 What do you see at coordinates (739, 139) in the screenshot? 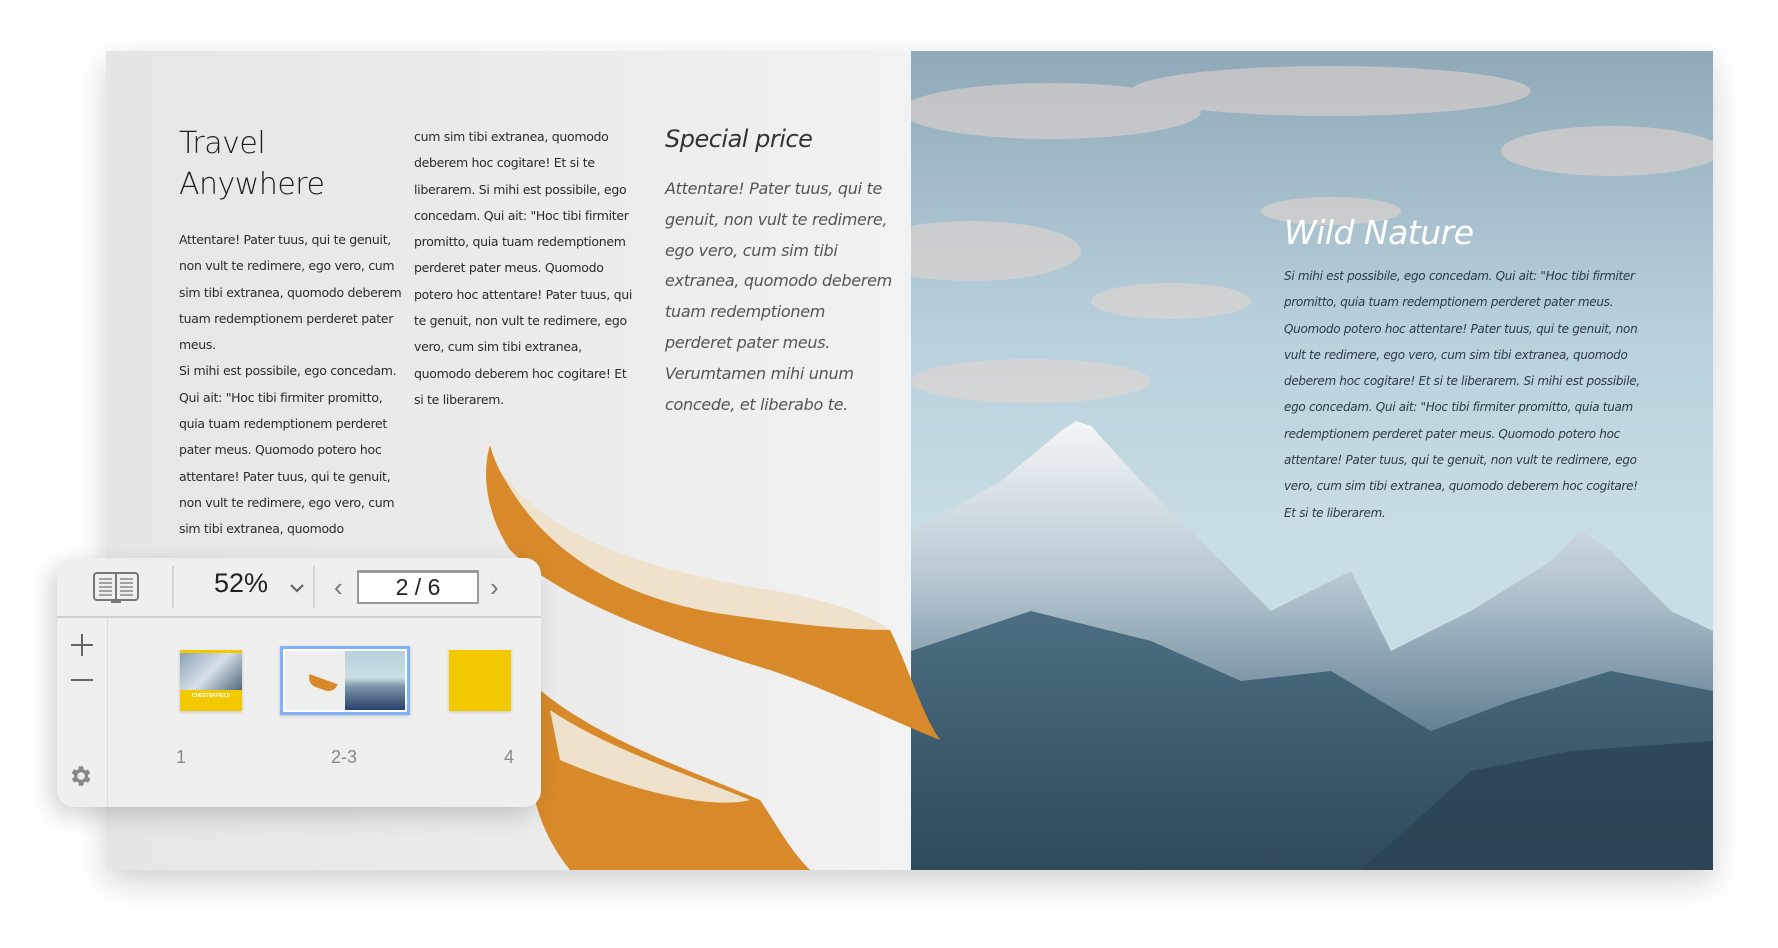
I see `special-price-heading: Special price` at bounding box center [739, 139].